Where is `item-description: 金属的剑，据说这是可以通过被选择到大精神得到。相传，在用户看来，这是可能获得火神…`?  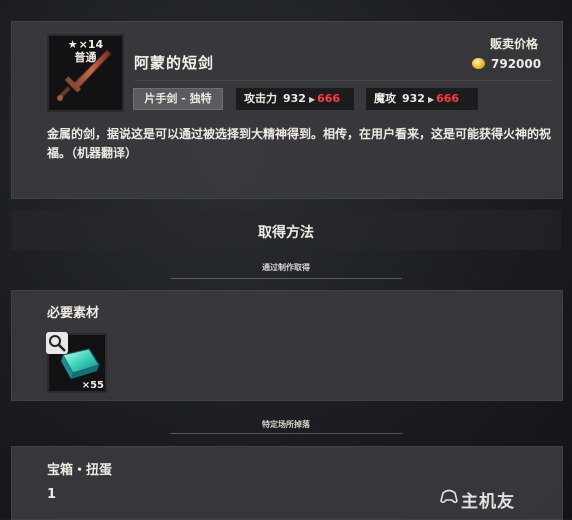
item-description: 金属的剑，据说这是可以通过被选择到大精神得到。相传，在用户看来，这是可能获得火神… is located at coordinates (299, 143).